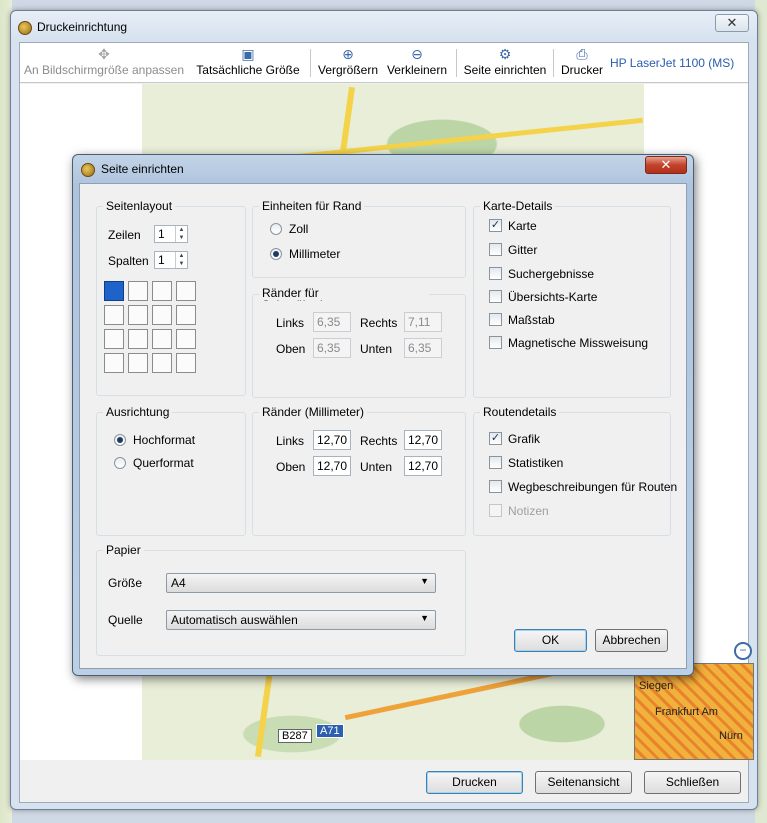 The height and width of the screenshot is (823, 767). Describe the element at coordinates (139, 206) in the screenshot. I see `page-layout-legend: Seitenlayout` at that location.